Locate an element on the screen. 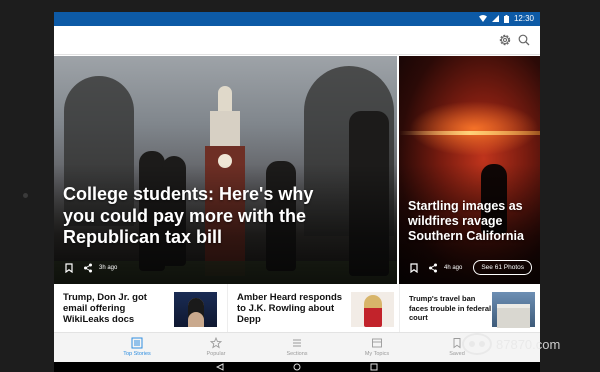  list-icon is located at coordinates (297, 343).